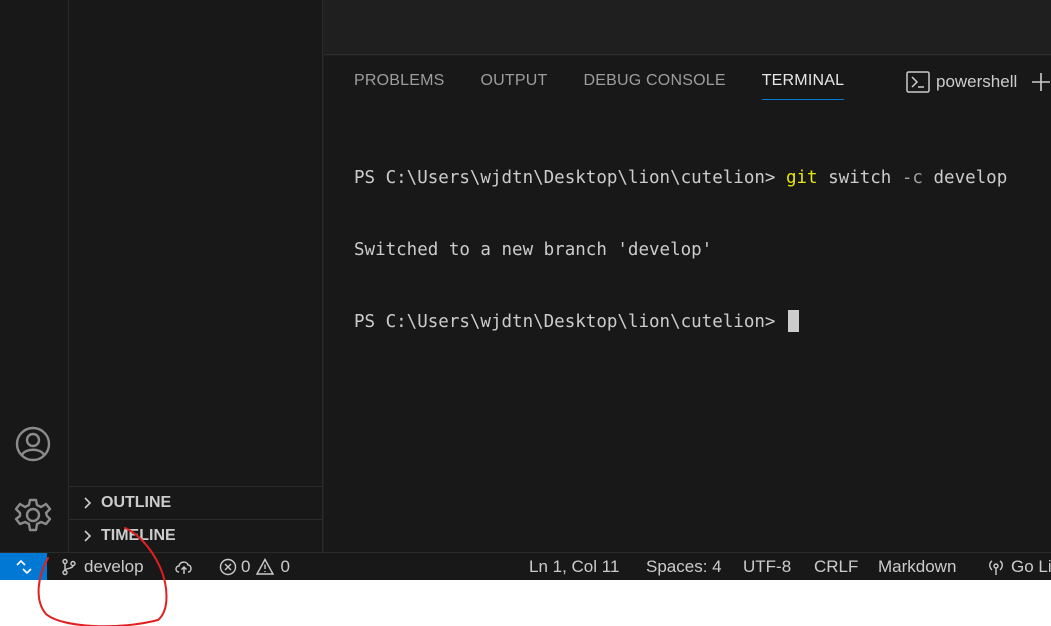  What do you see at coordinates (514, 81) in the screenshot?
I see `tab-output: OUTPUT` at bounding box center [514, 81].